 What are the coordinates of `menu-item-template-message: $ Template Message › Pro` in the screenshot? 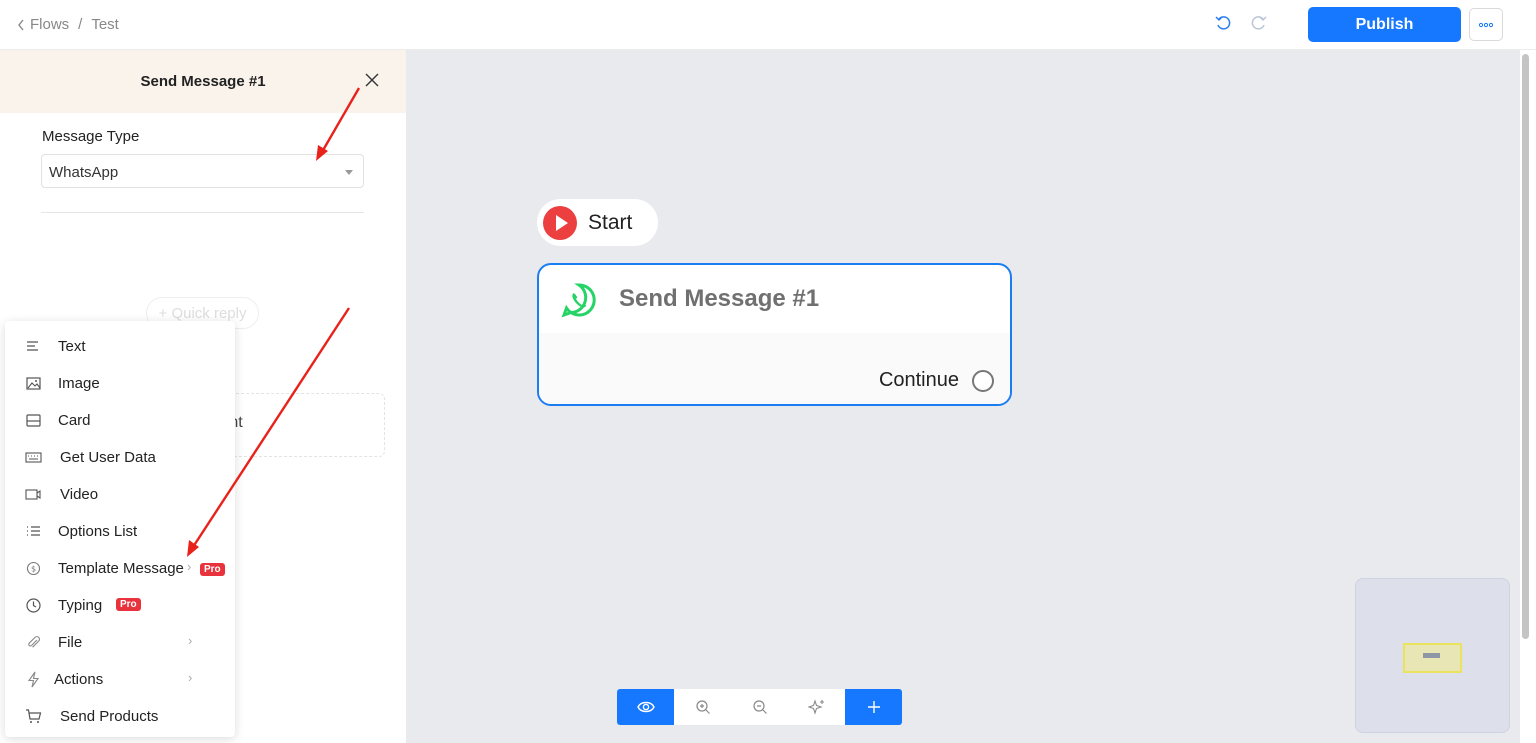 It's located at (120, 568).